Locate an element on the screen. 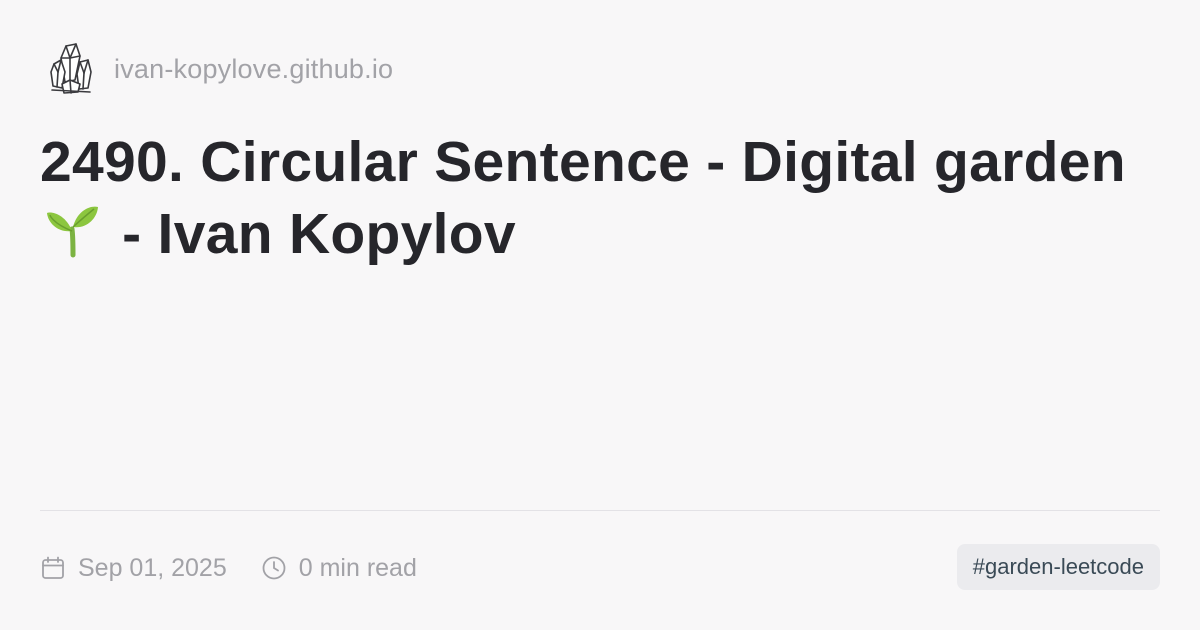  read-time-text: 0 min read is located at coordinates (357, 567).